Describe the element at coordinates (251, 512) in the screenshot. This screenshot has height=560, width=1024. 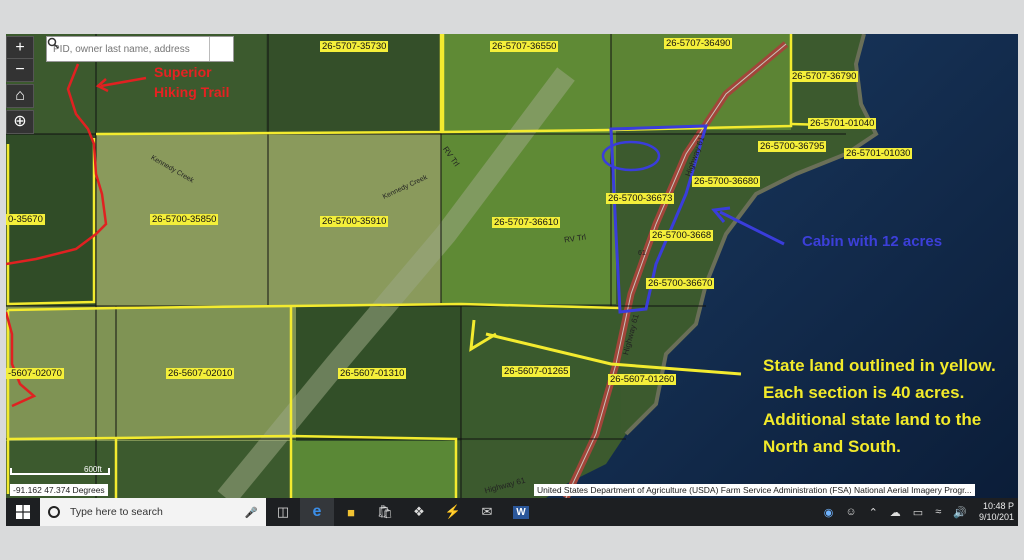
I see `microphone-icon: 🎤` at that location.